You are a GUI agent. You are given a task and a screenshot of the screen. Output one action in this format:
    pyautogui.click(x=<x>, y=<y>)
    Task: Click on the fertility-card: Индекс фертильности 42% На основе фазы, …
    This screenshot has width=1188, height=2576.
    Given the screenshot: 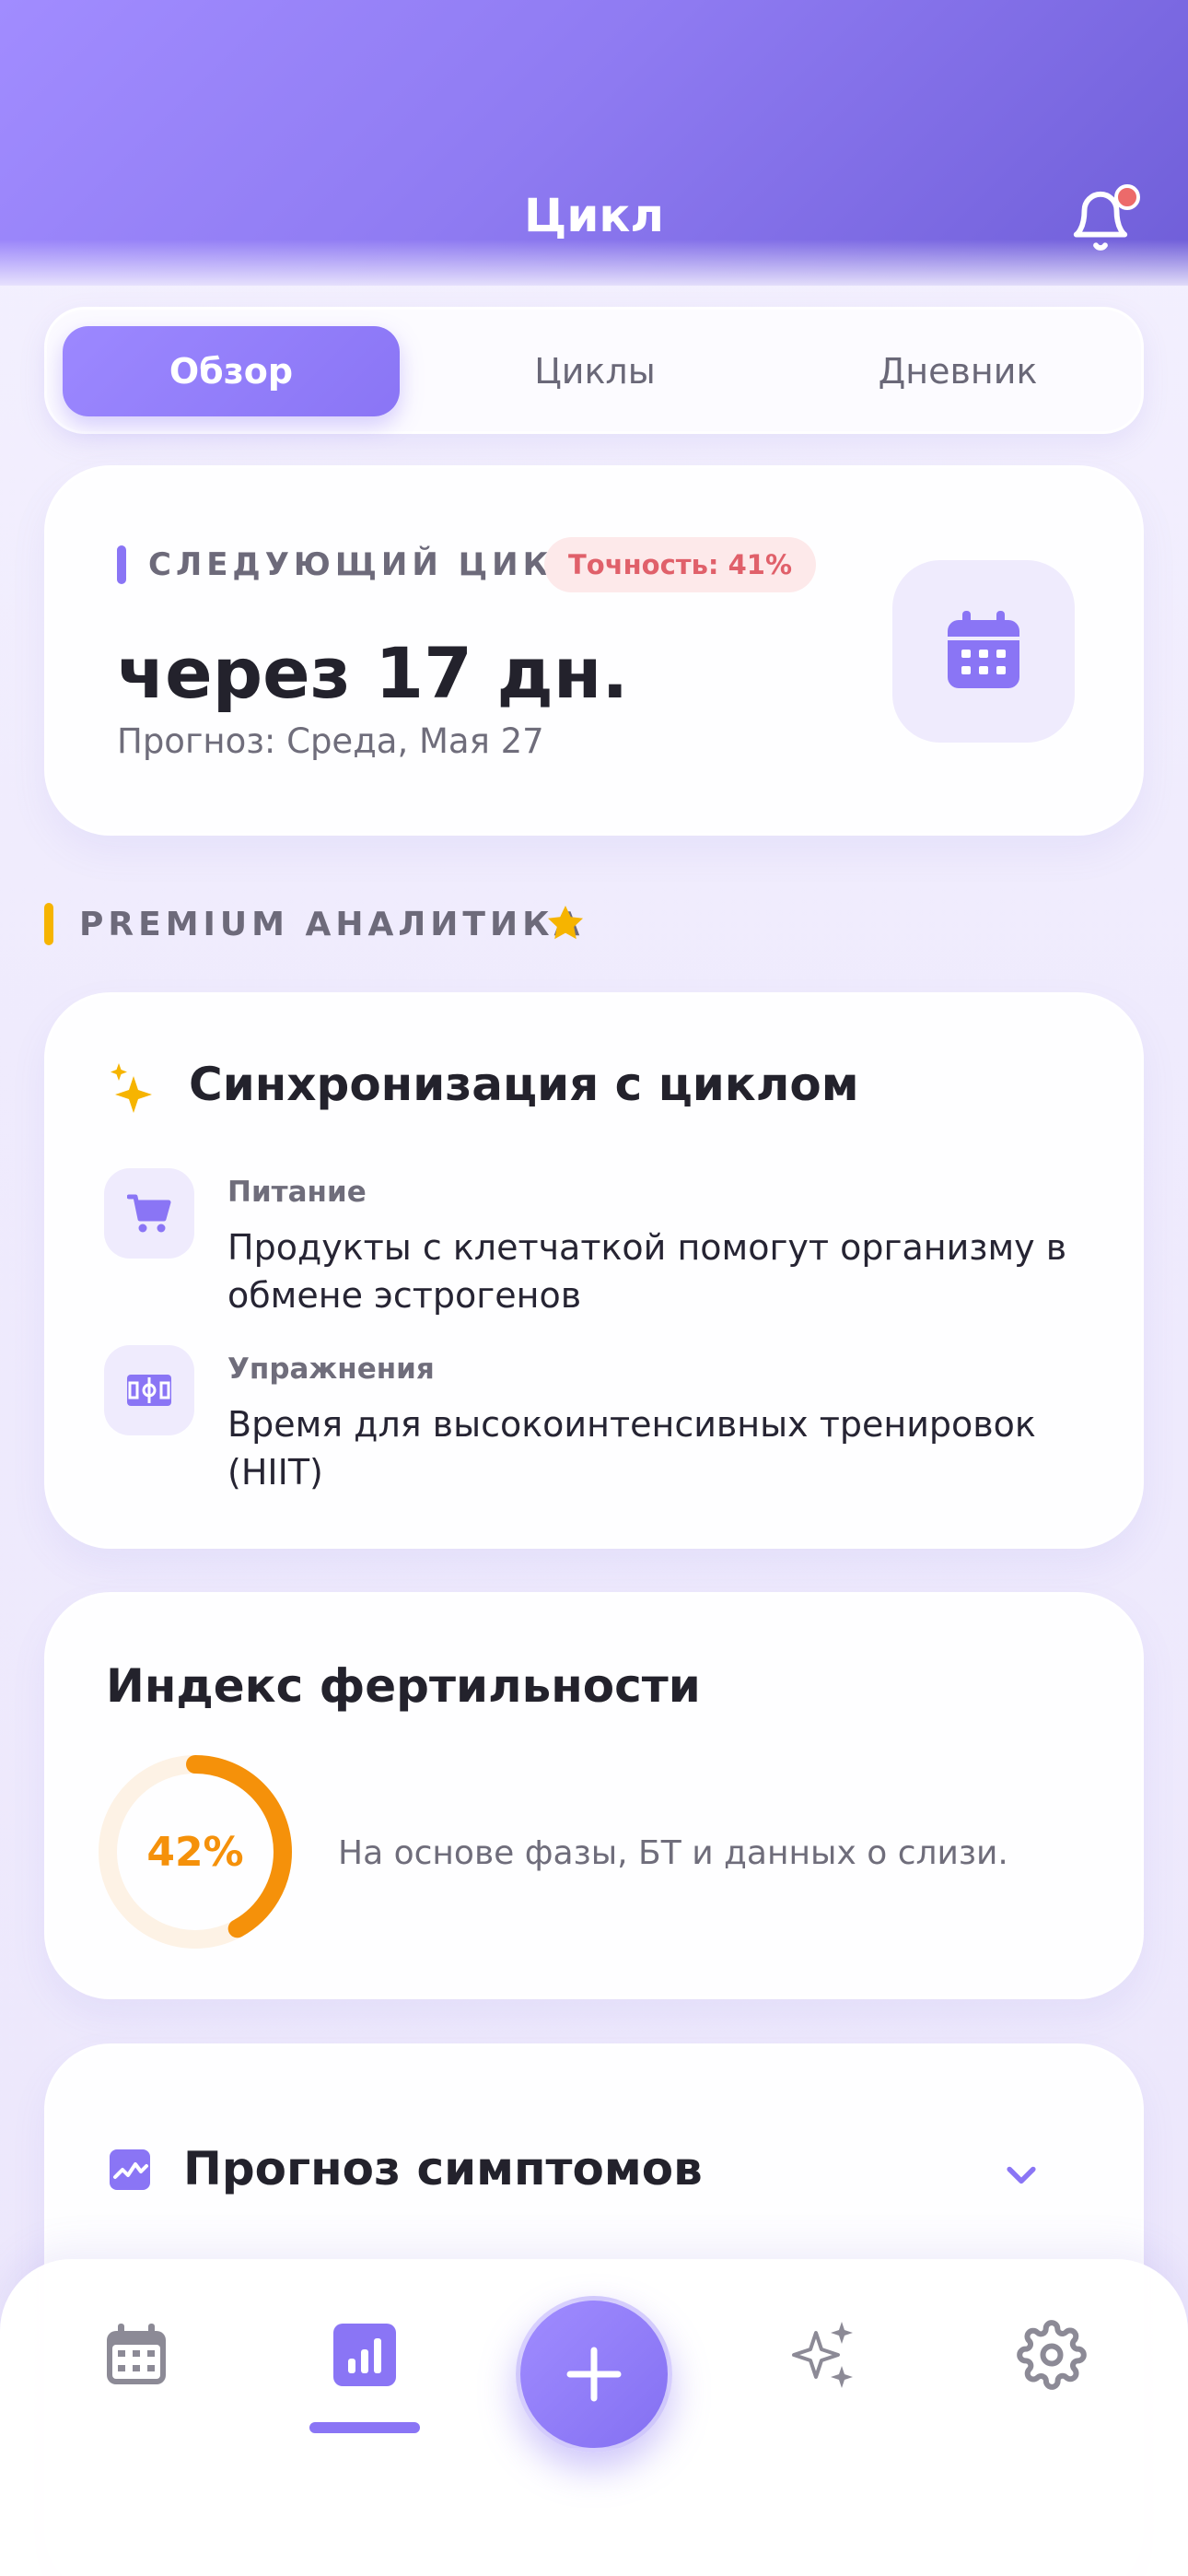 What is the action you would take?
    pyautogui.click(x=594, y=1795)
    